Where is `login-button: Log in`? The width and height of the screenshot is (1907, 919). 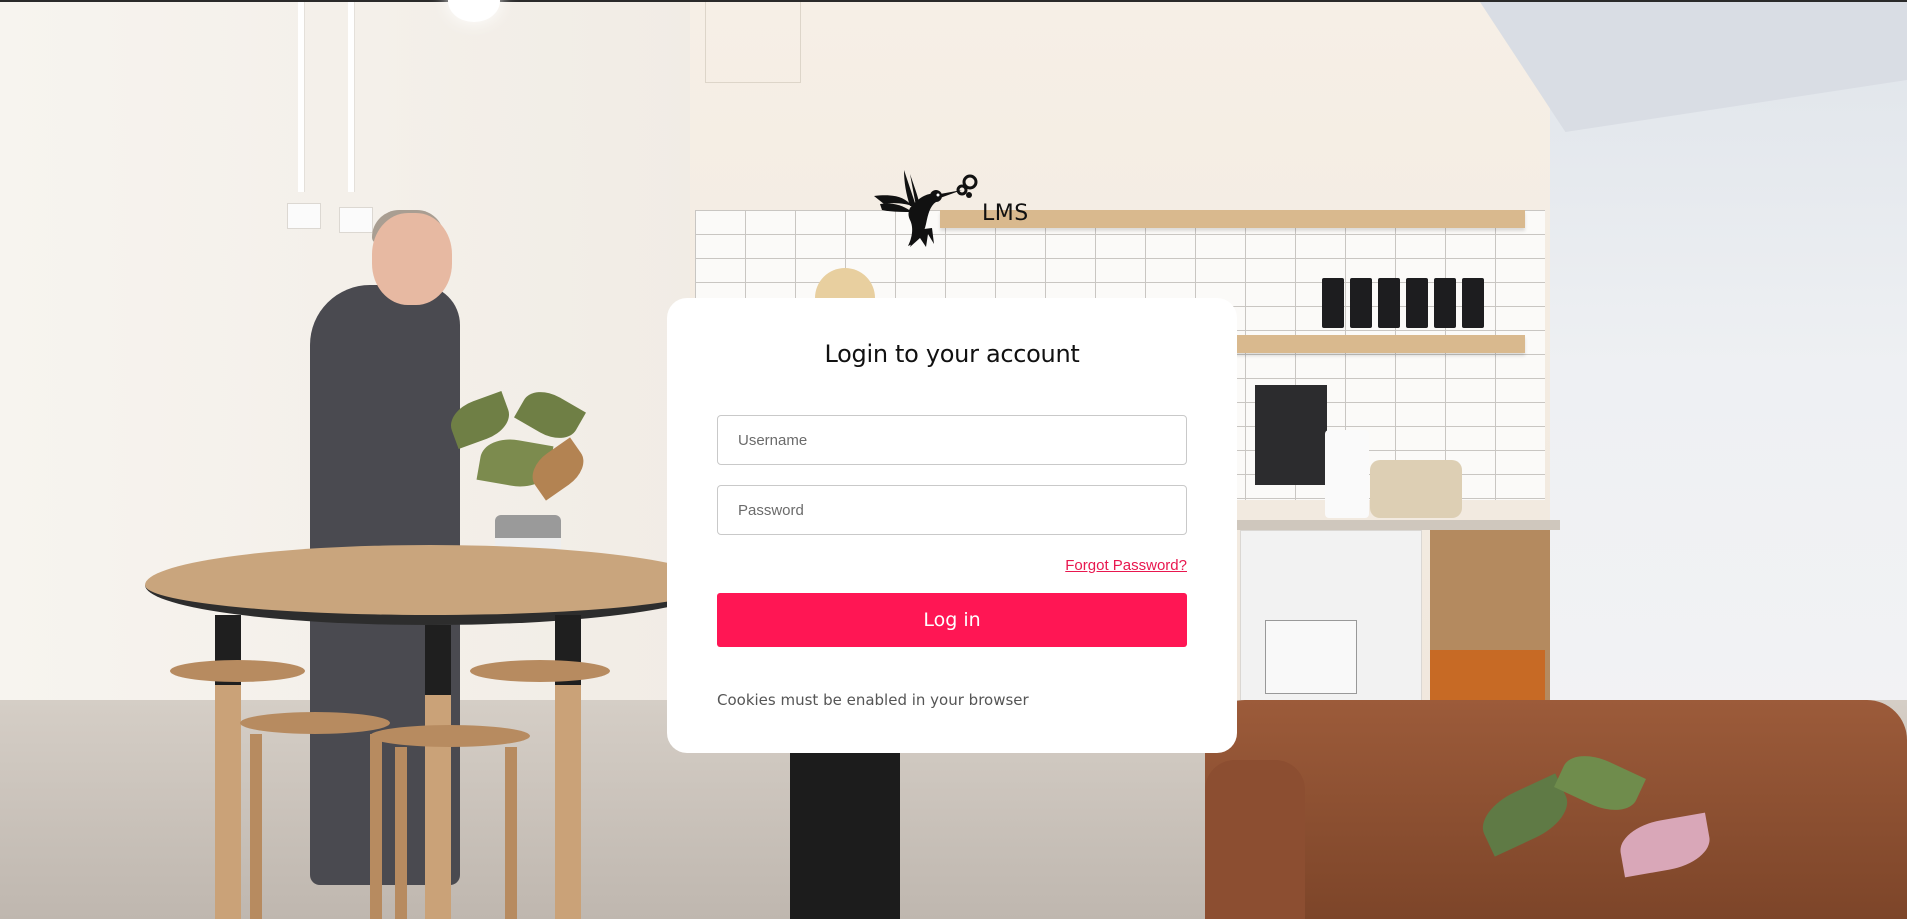
login-button: Log in is located at coordinates (952, 620).